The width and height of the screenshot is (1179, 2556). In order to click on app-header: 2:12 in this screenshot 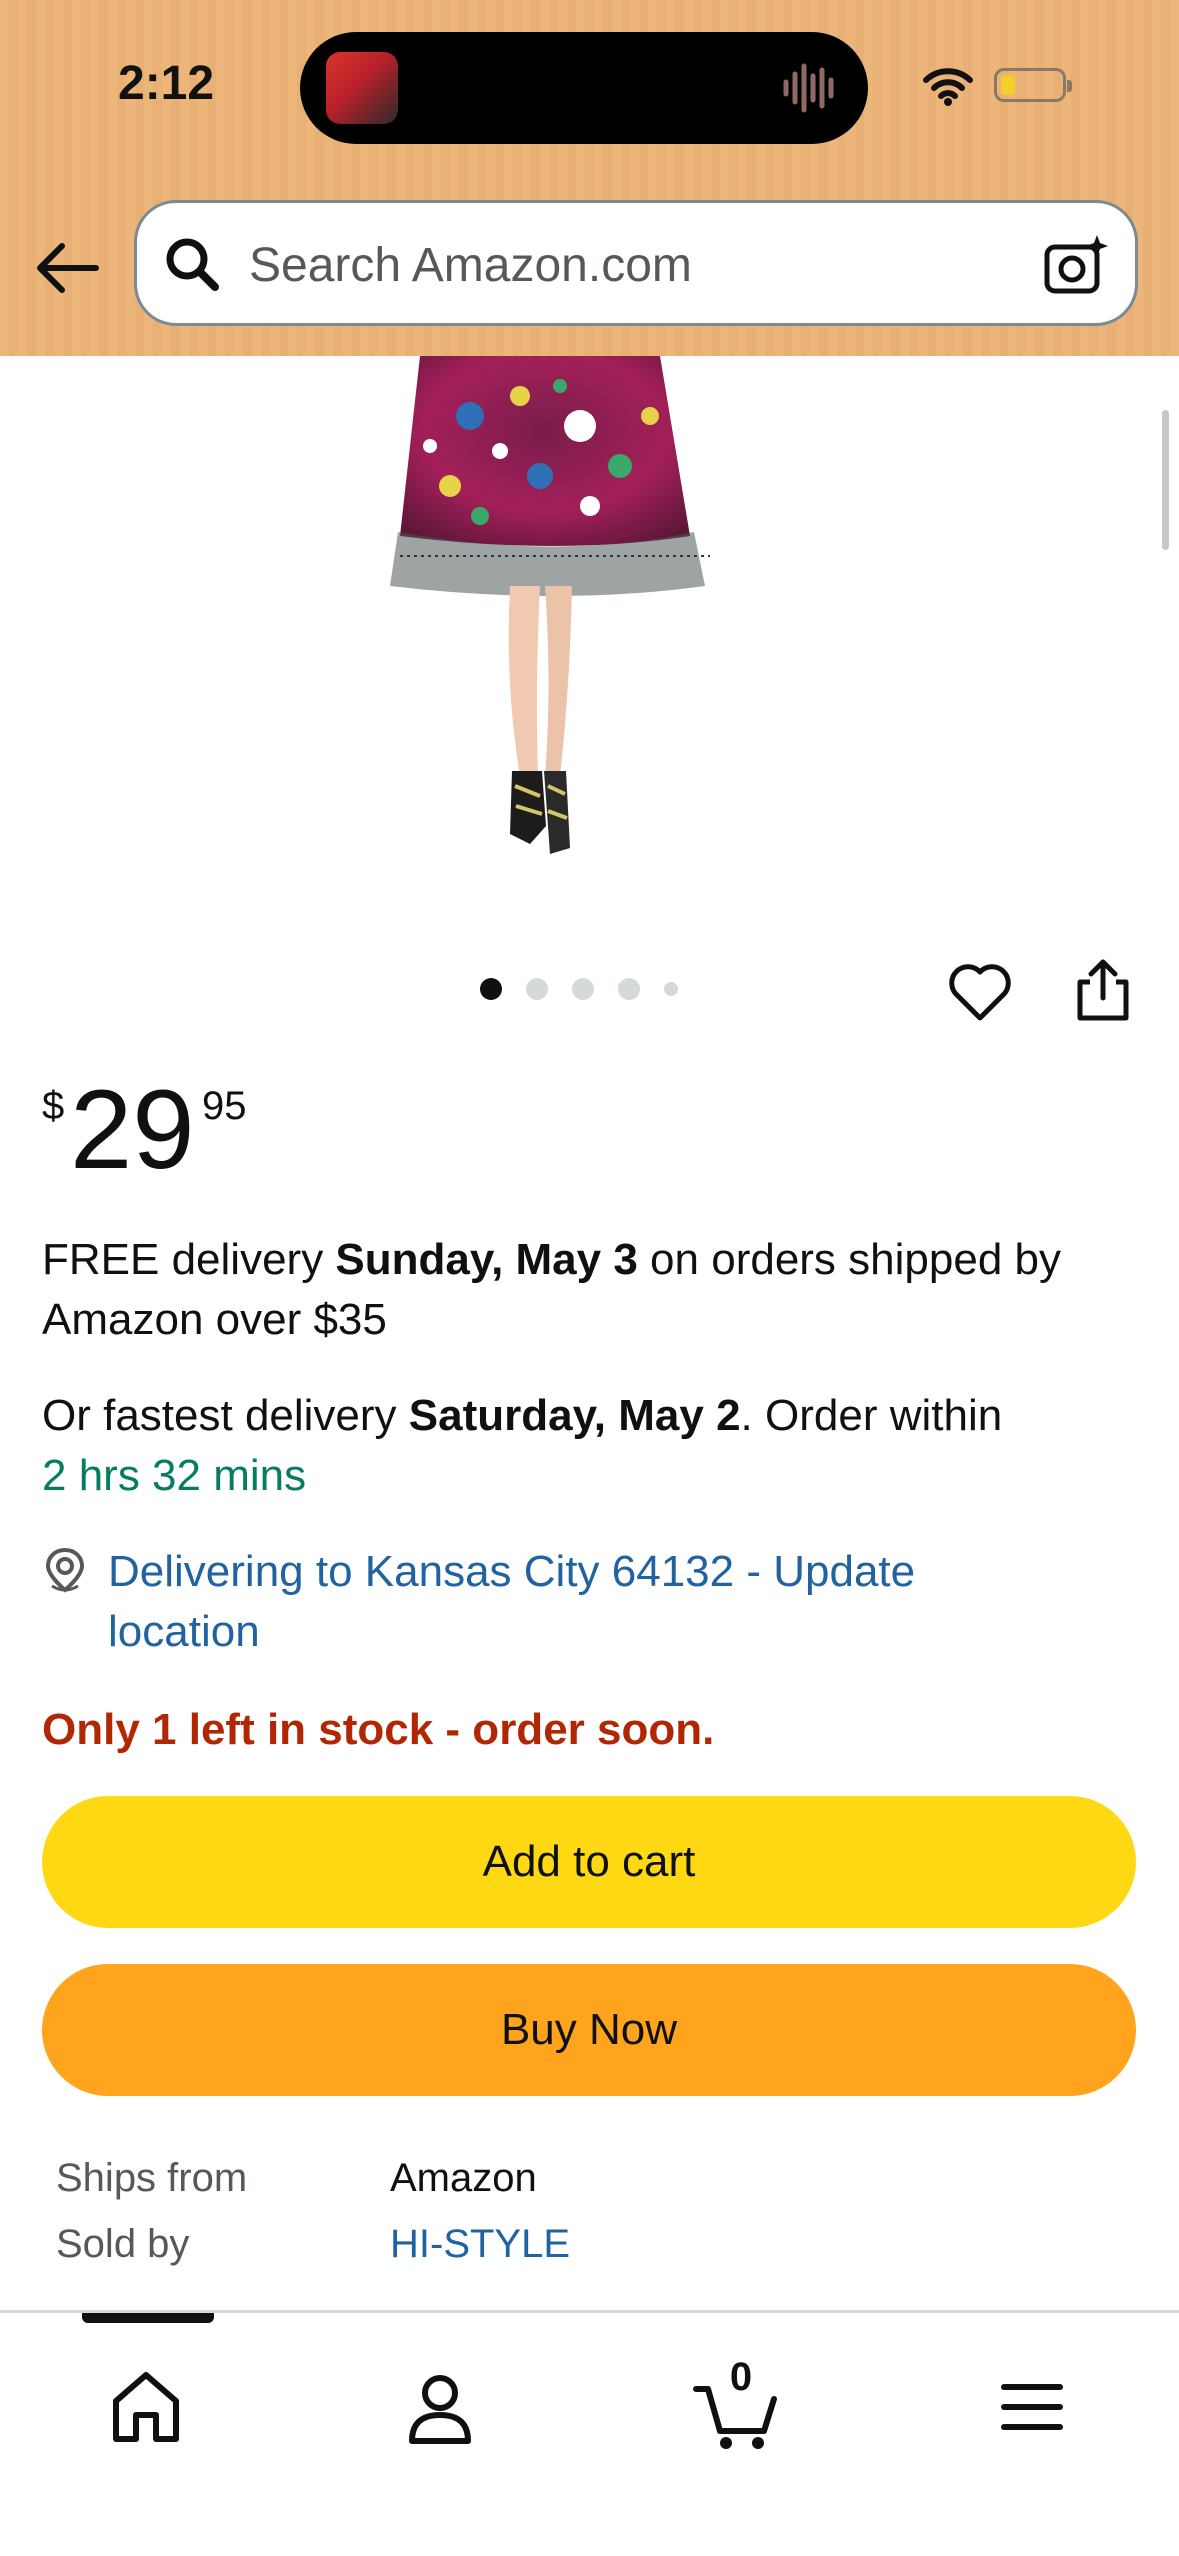, I will do `click(589, 178)`.